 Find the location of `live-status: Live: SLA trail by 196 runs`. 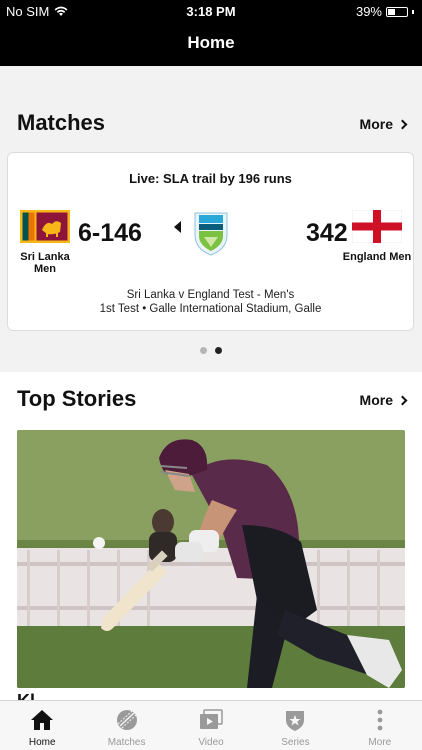

live-status: Live: SLA trail by 196 runs is located at coordinates (210, 178).